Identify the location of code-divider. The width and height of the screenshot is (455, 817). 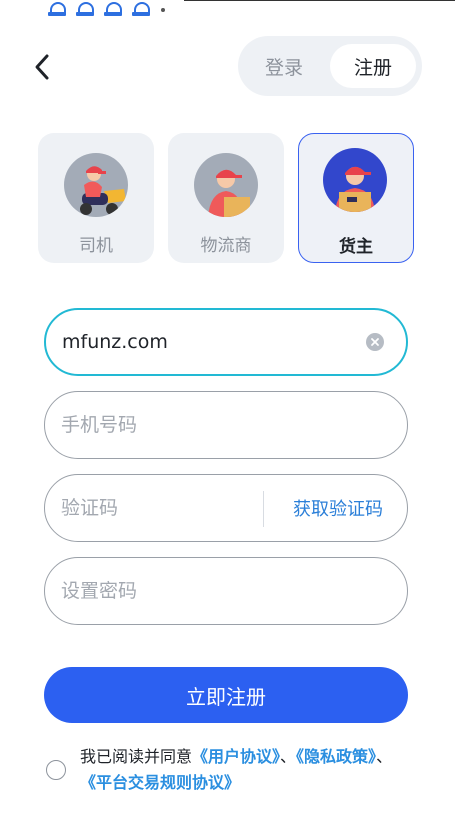
(263, 509).